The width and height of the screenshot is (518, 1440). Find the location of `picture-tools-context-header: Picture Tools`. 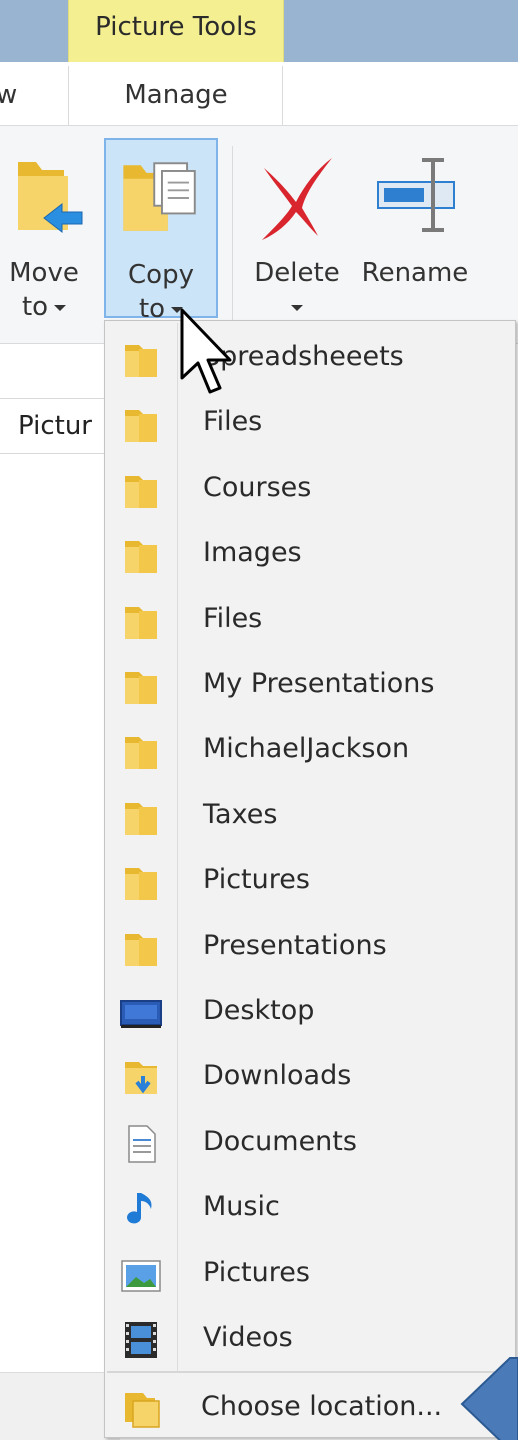

picture-tools-context-header: Picture Tools is located at coordinates (176, 31).